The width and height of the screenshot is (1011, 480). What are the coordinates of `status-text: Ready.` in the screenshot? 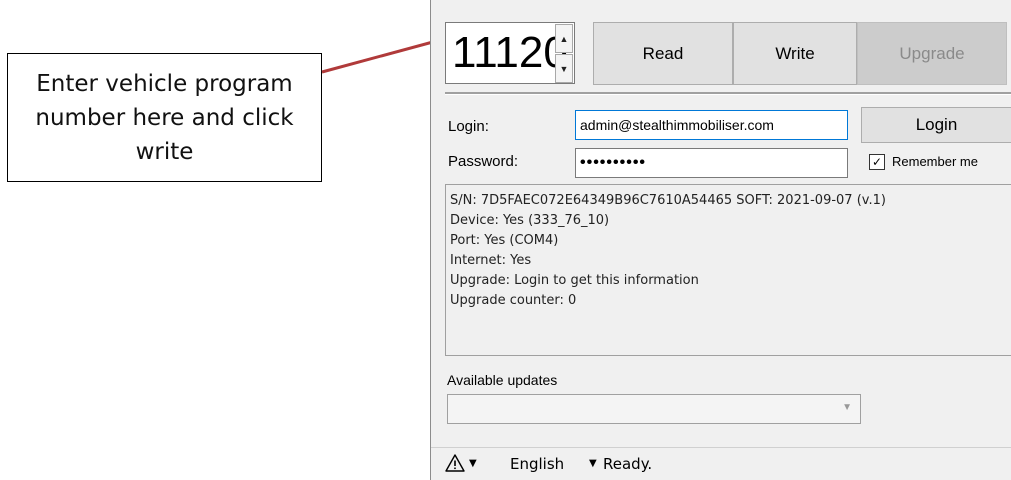 It's located at (628, 464).